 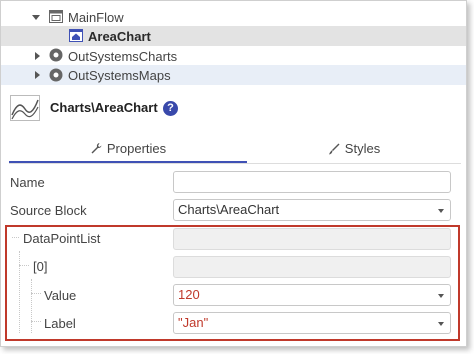 I want to click on tab-properties: Properties, so click(x=128, y=149).